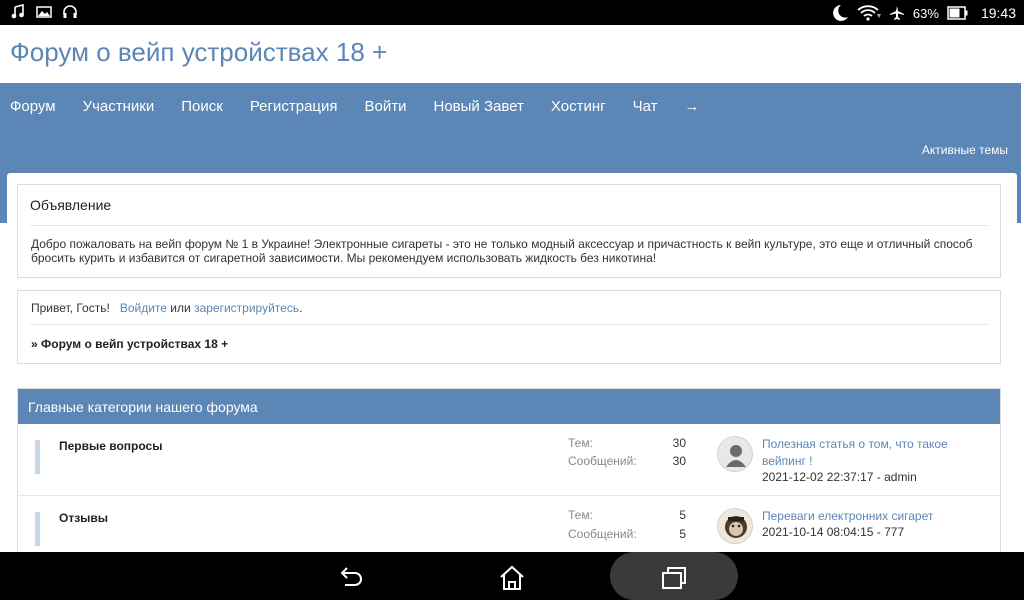 The image size is (1024, 600). What do you see at coordinates (509, 406) in the screenshot?
I see `category-header: Главные категории нашего форума` at bounding box center [509, 406].